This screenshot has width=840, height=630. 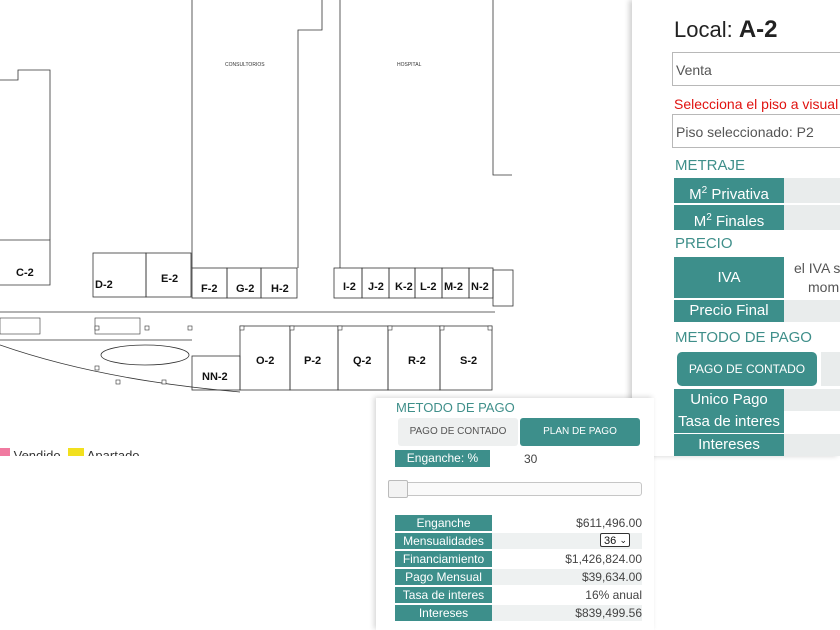 I want to click on final-m2-label: M2 Finales, so click(x=729, y=217).